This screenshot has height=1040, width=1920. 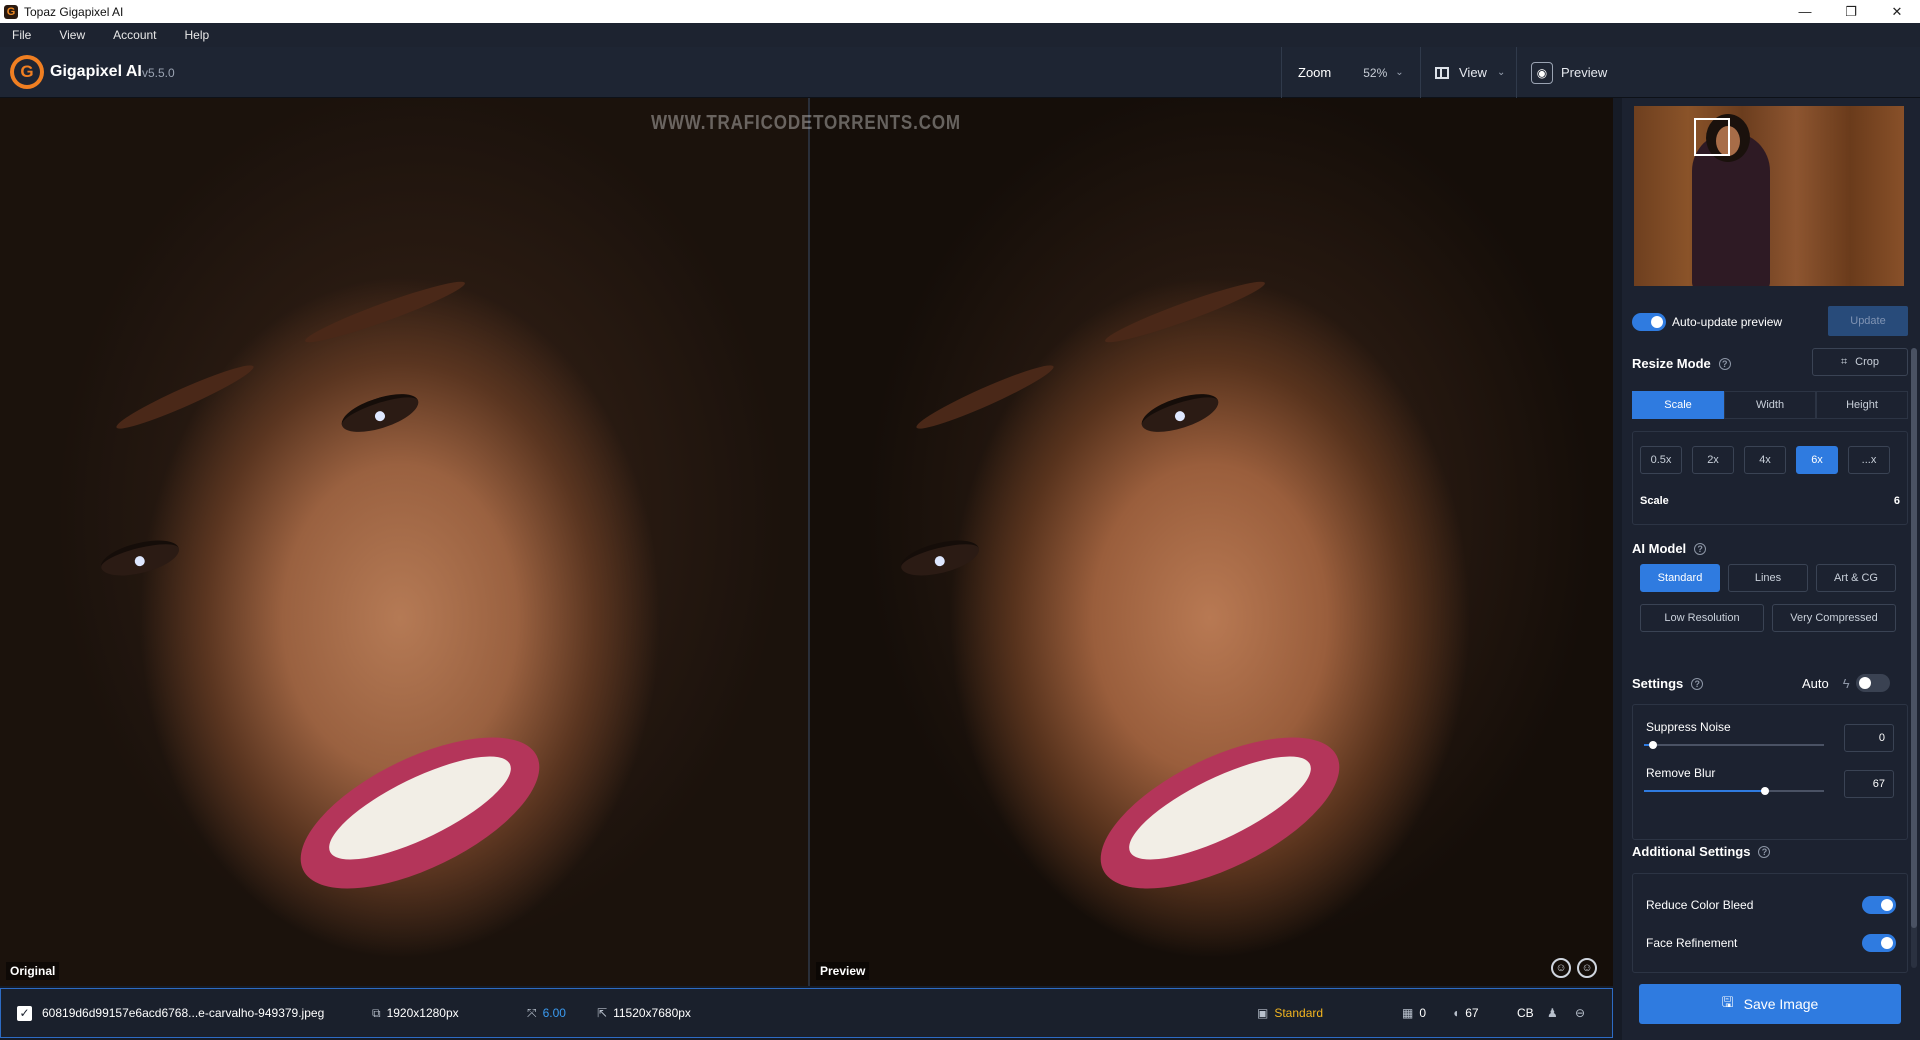 What do you see at coordinates (1678, 405) in the screenshot?
I see `tab-scale: Scale` at bounding box center [1678, 405].